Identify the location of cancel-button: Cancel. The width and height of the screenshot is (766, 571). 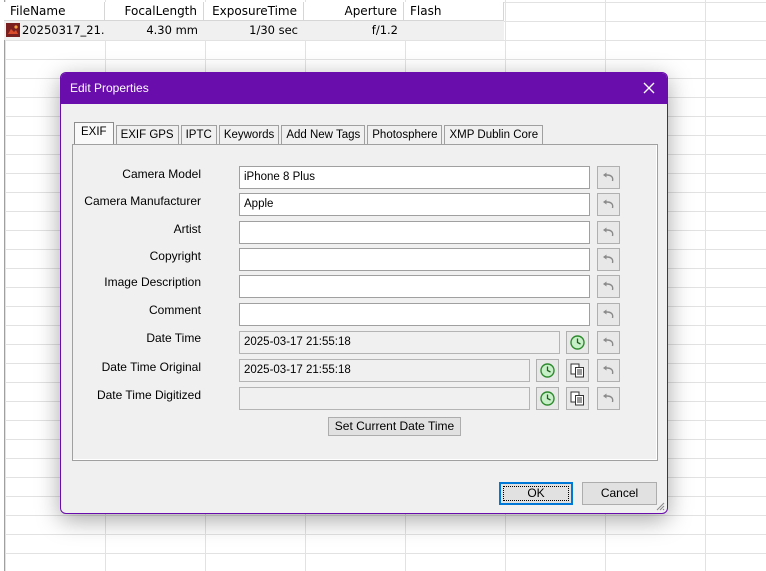
(619, 493).